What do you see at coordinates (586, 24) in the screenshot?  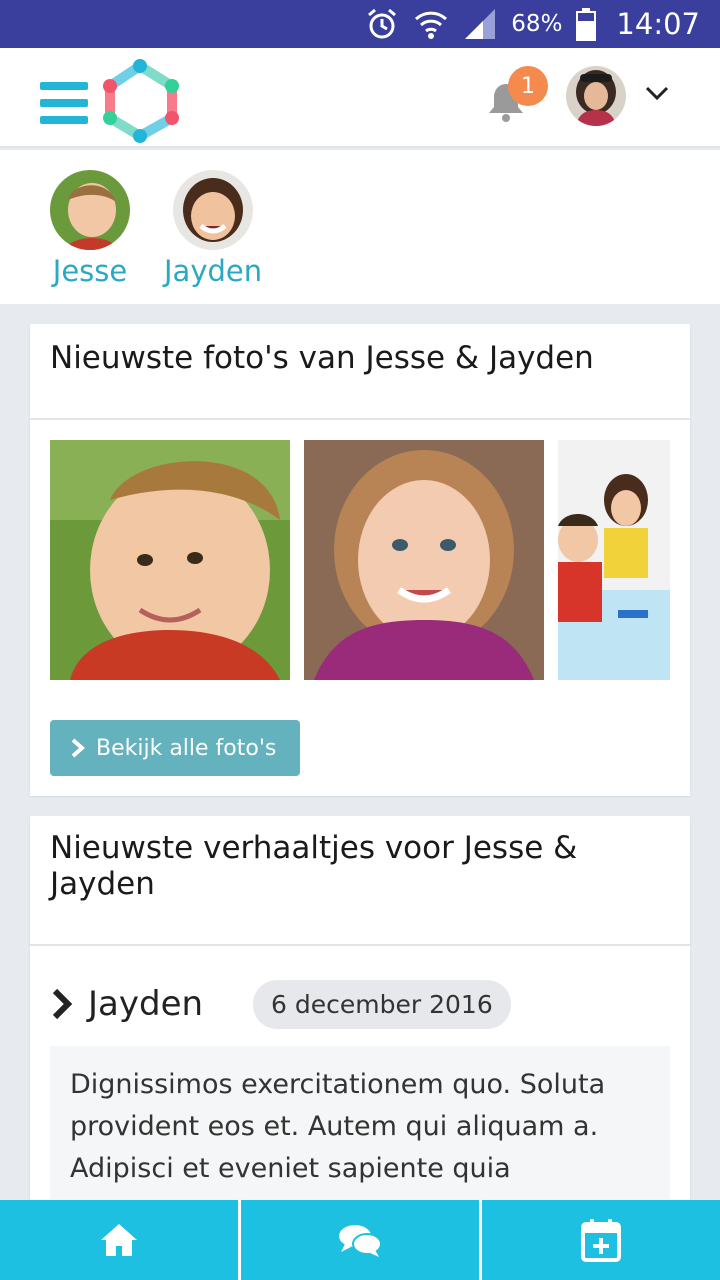 I see `battery-icon` at bounding box center [586, 24].